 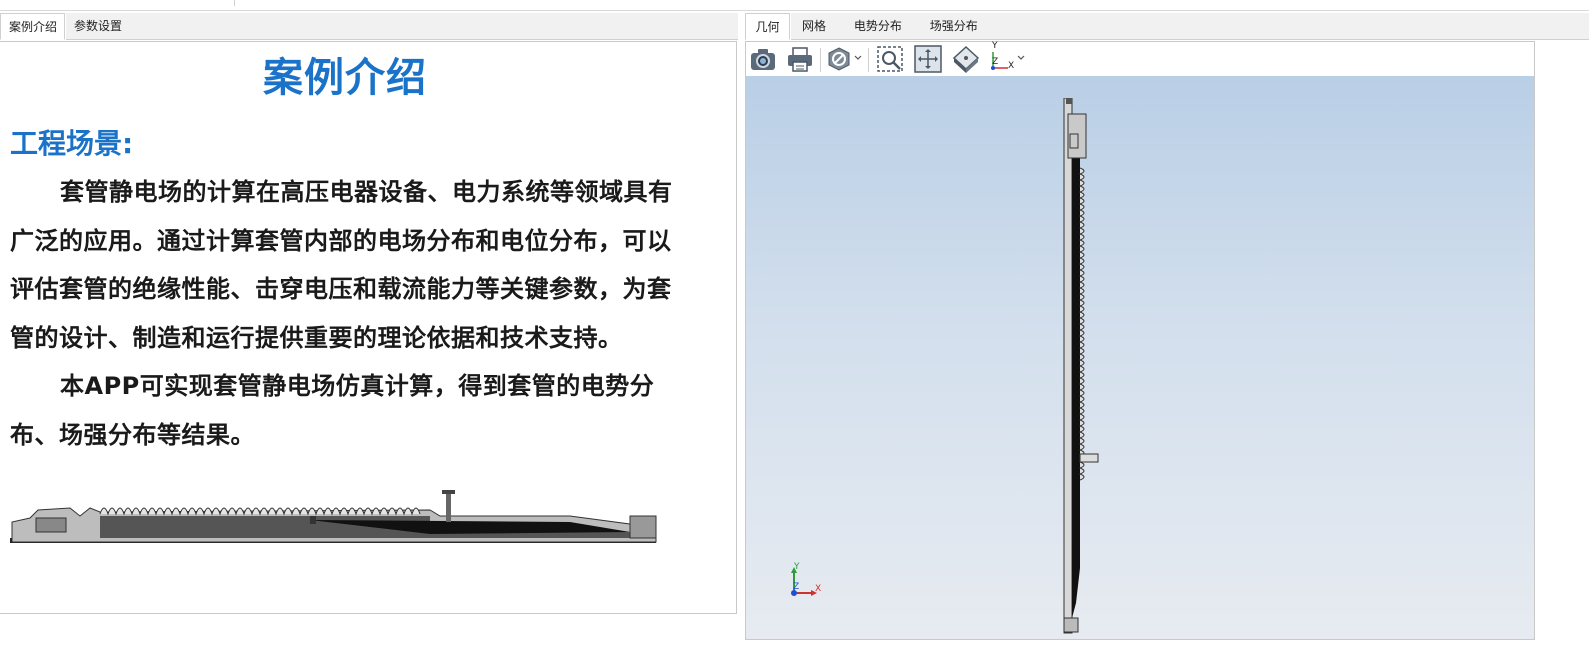 I want to click on toolbar-axis-z-label: Z, so click(x=995, y=62).